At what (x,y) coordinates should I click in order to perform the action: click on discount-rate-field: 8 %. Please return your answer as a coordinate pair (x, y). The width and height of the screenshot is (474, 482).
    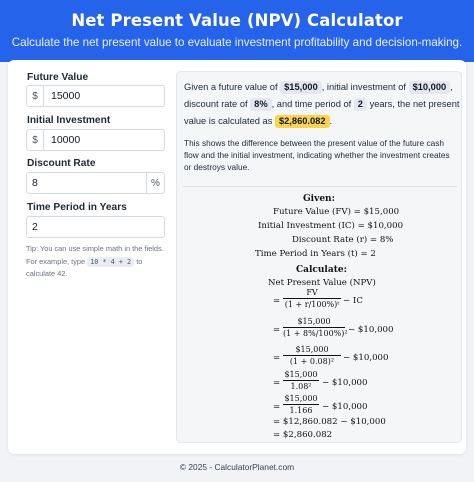
    Looking at the image, I should click on (95, 183).